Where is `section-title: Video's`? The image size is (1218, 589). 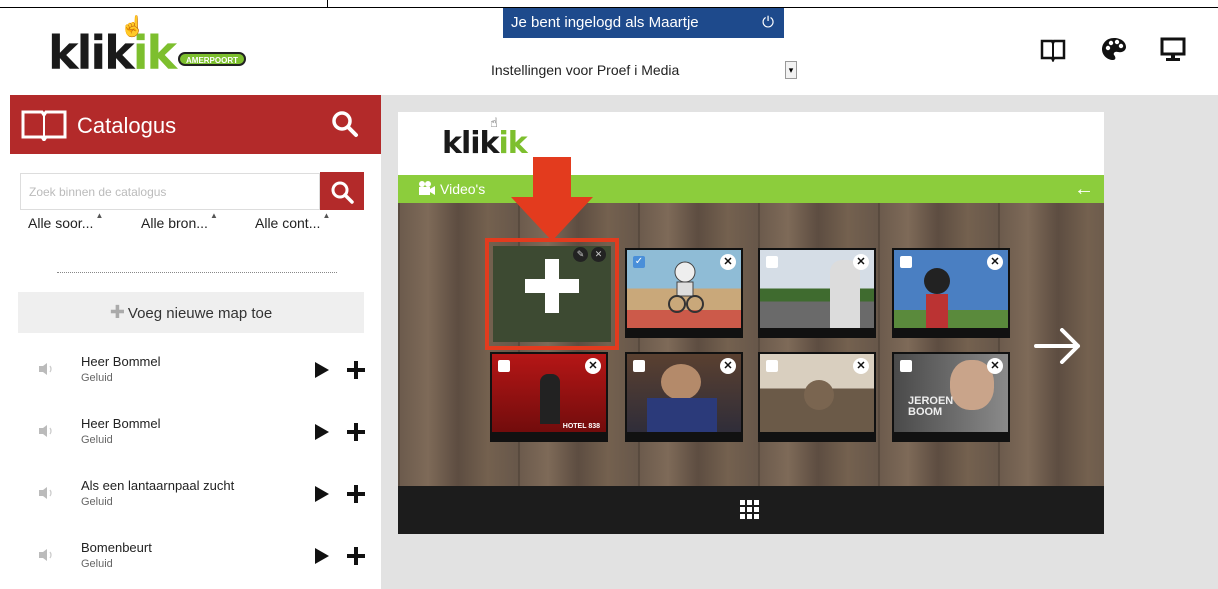 section-title: Video's is located at coordinates (463, 189).